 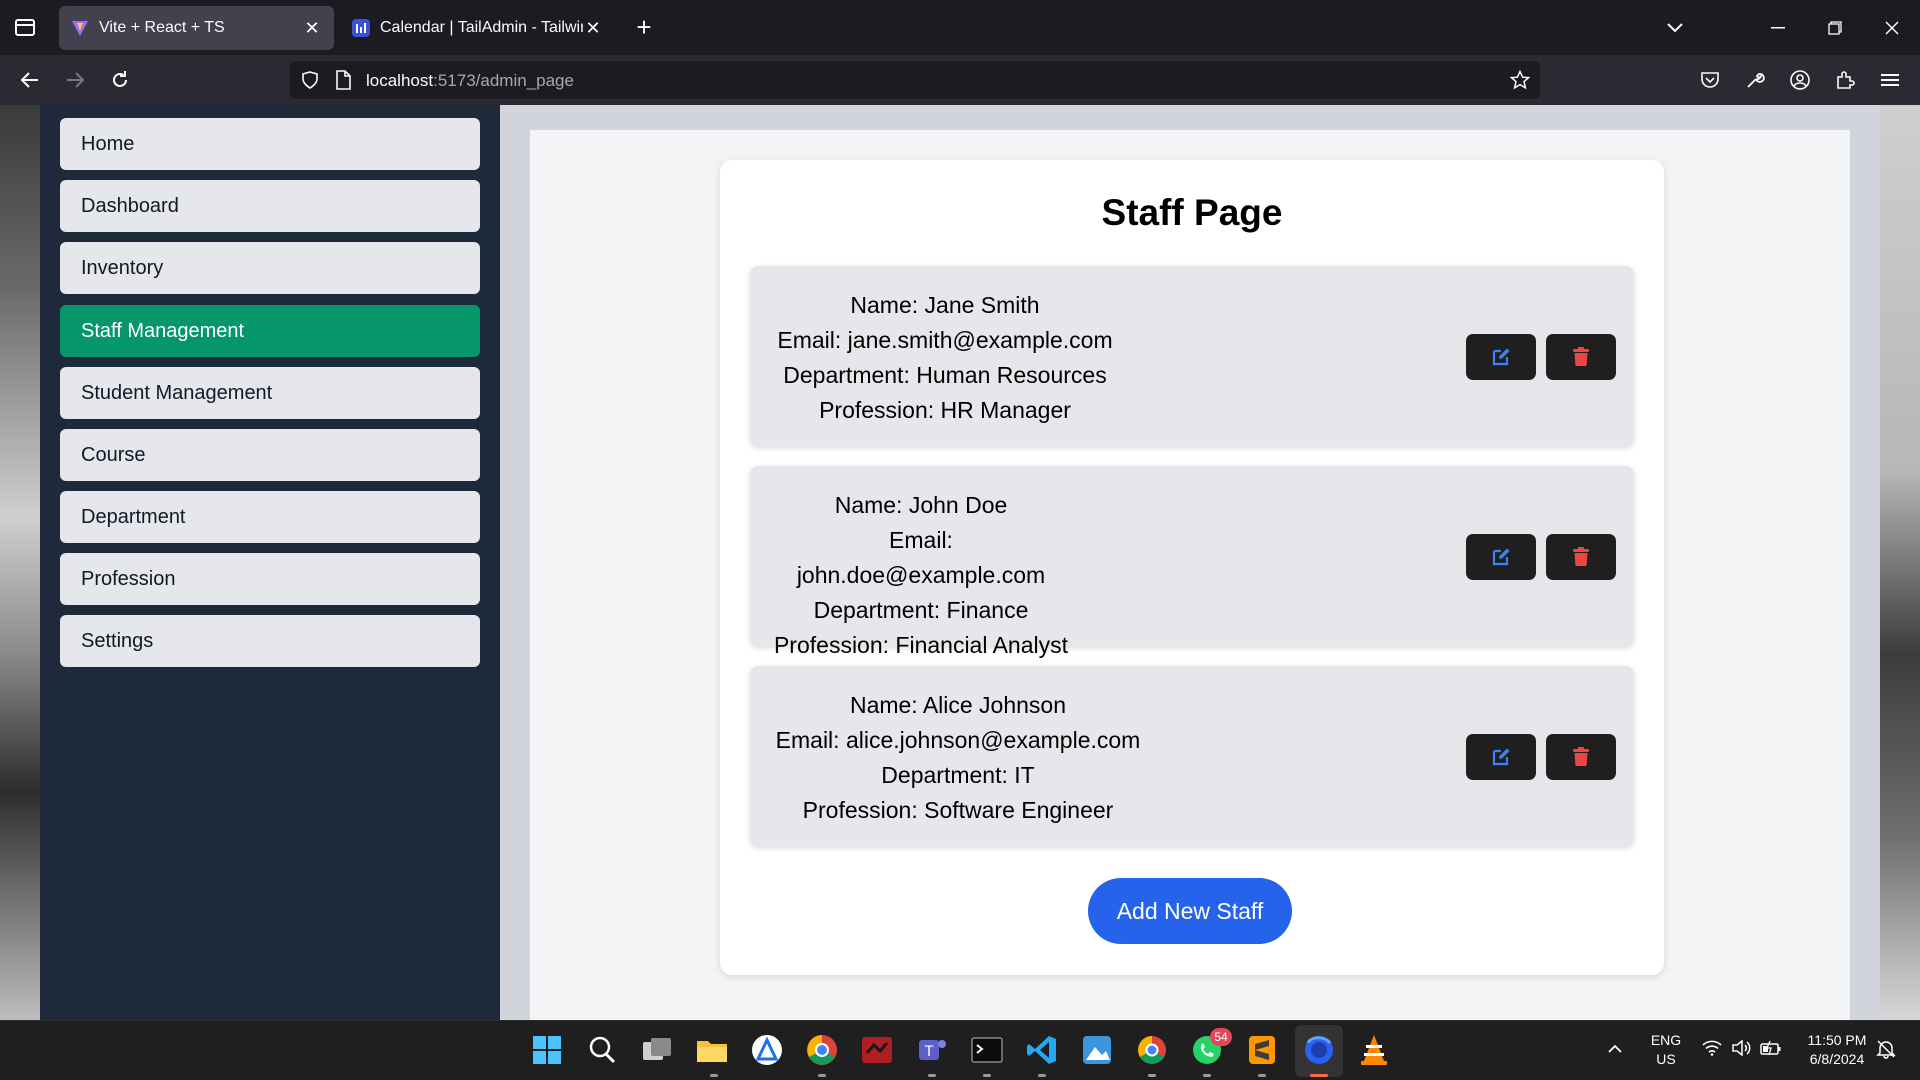 I want to click on restore-icon, so click(x=1835, y=28).